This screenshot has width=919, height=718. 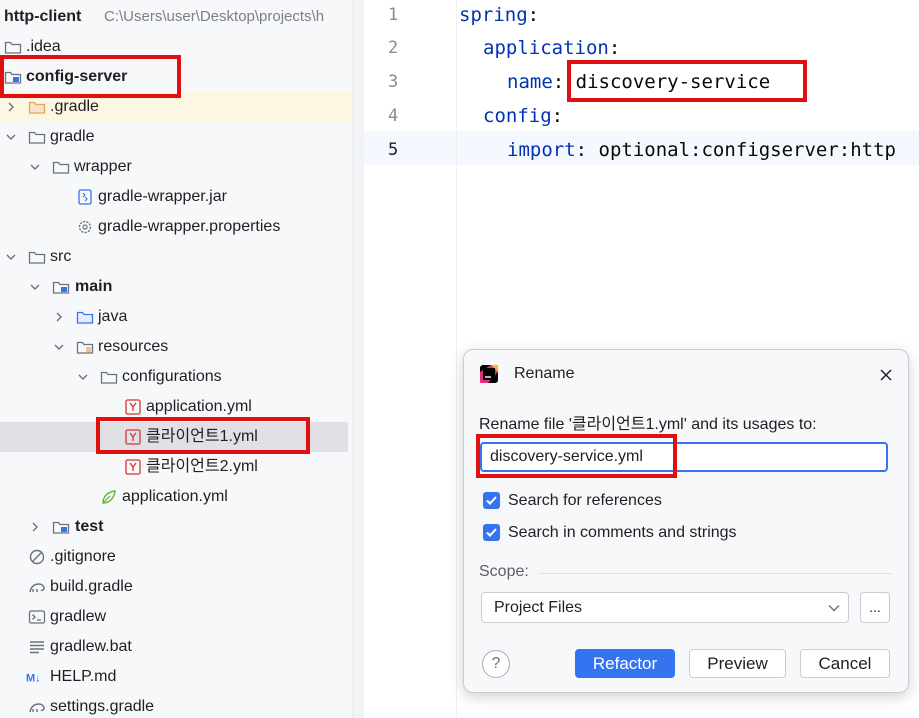 I want to click on tree-item-gradle-wrapper-jar: gradle-wrapper.jar, so click(x=176, y=197).